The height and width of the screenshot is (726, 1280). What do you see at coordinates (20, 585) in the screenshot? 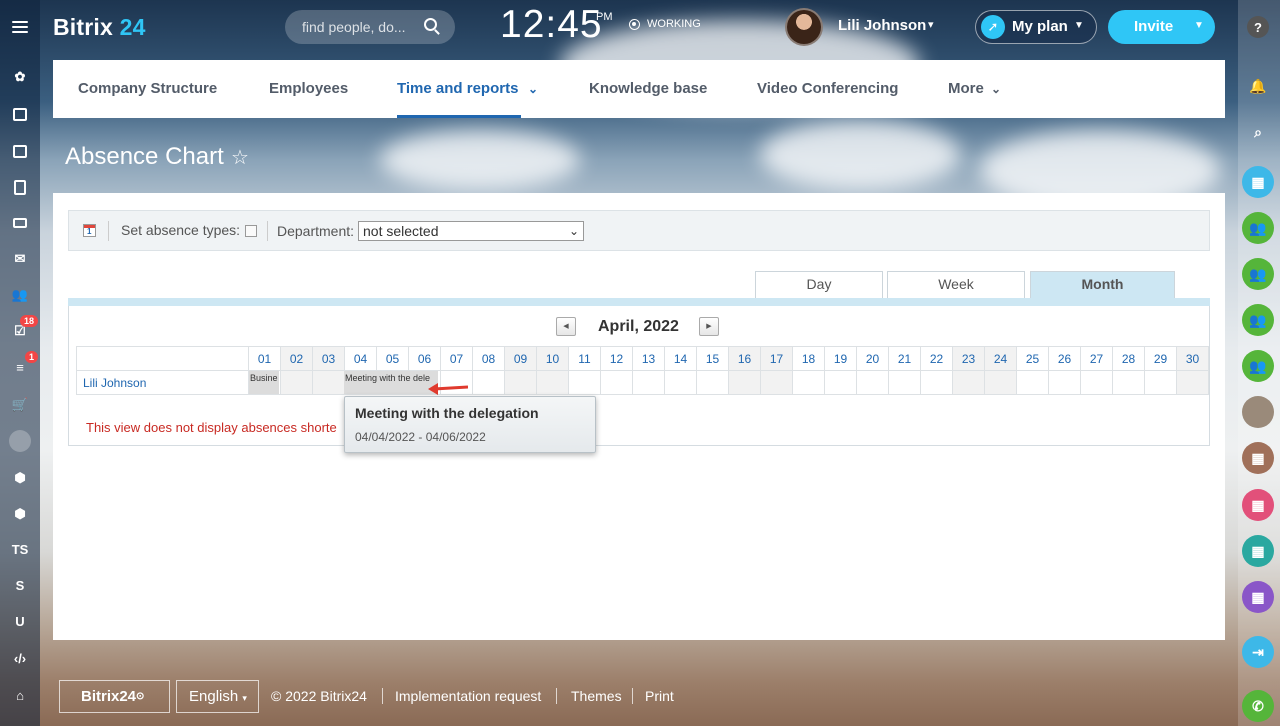
I see `sidebar-item-s: S` at bounding box center [20, 585].